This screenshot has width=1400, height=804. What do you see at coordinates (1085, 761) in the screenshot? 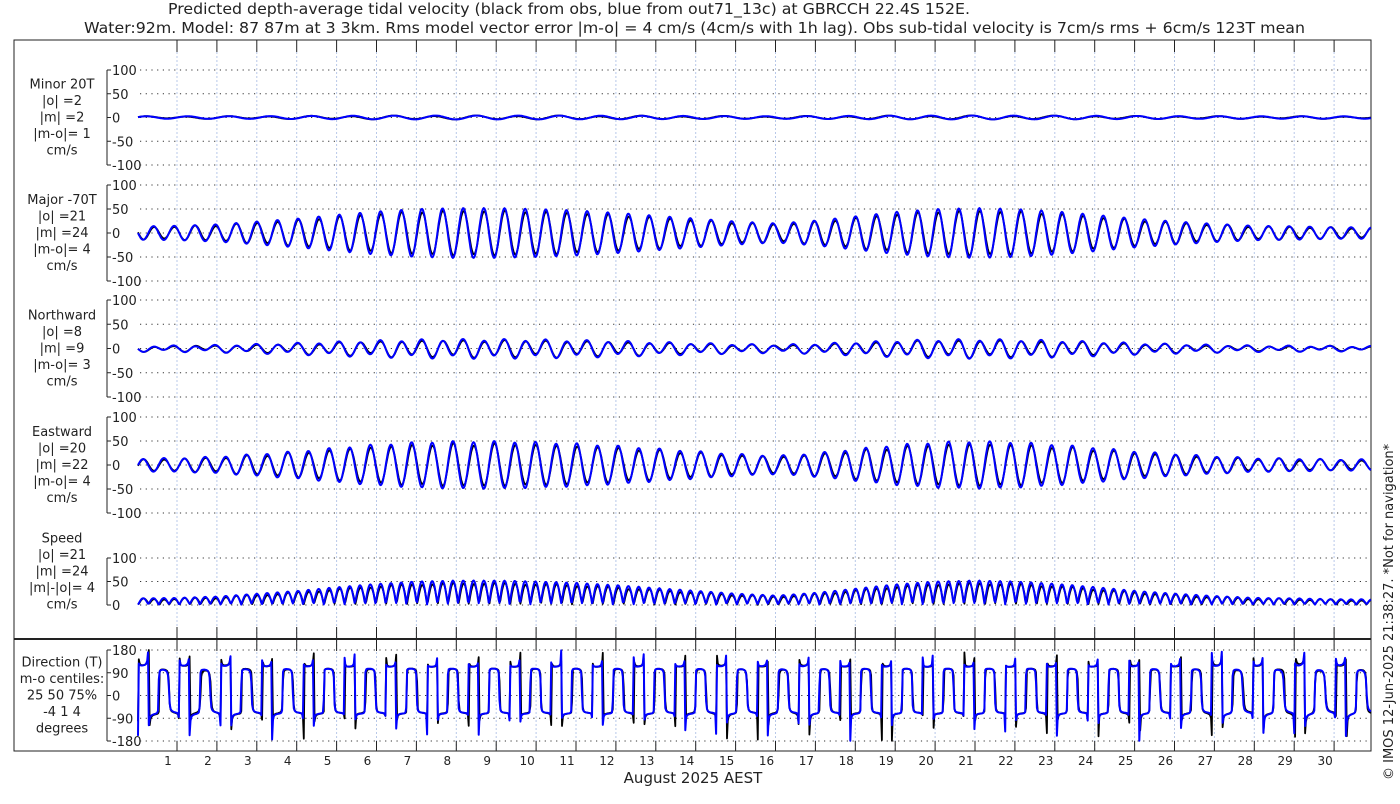
I see `x-tick-label: 24` at bounding box center [1085, 761].